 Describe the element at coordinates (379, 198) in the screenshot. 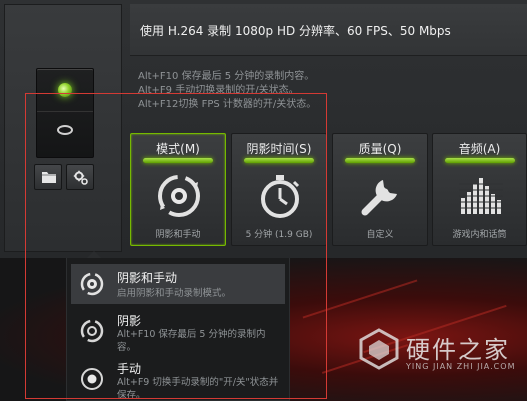

I see `wrench-icon` at that location.